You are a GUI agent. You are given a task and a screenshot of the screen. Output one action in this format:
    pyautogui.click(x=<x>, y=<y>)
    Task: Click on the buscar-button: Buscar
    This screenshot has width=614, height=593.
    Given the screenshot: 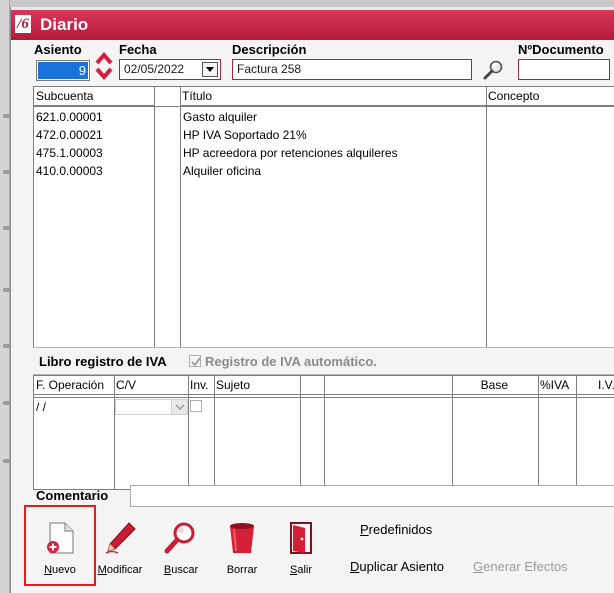 What is the action you would take?
    pyautogui.click(x=181, y=546)
    